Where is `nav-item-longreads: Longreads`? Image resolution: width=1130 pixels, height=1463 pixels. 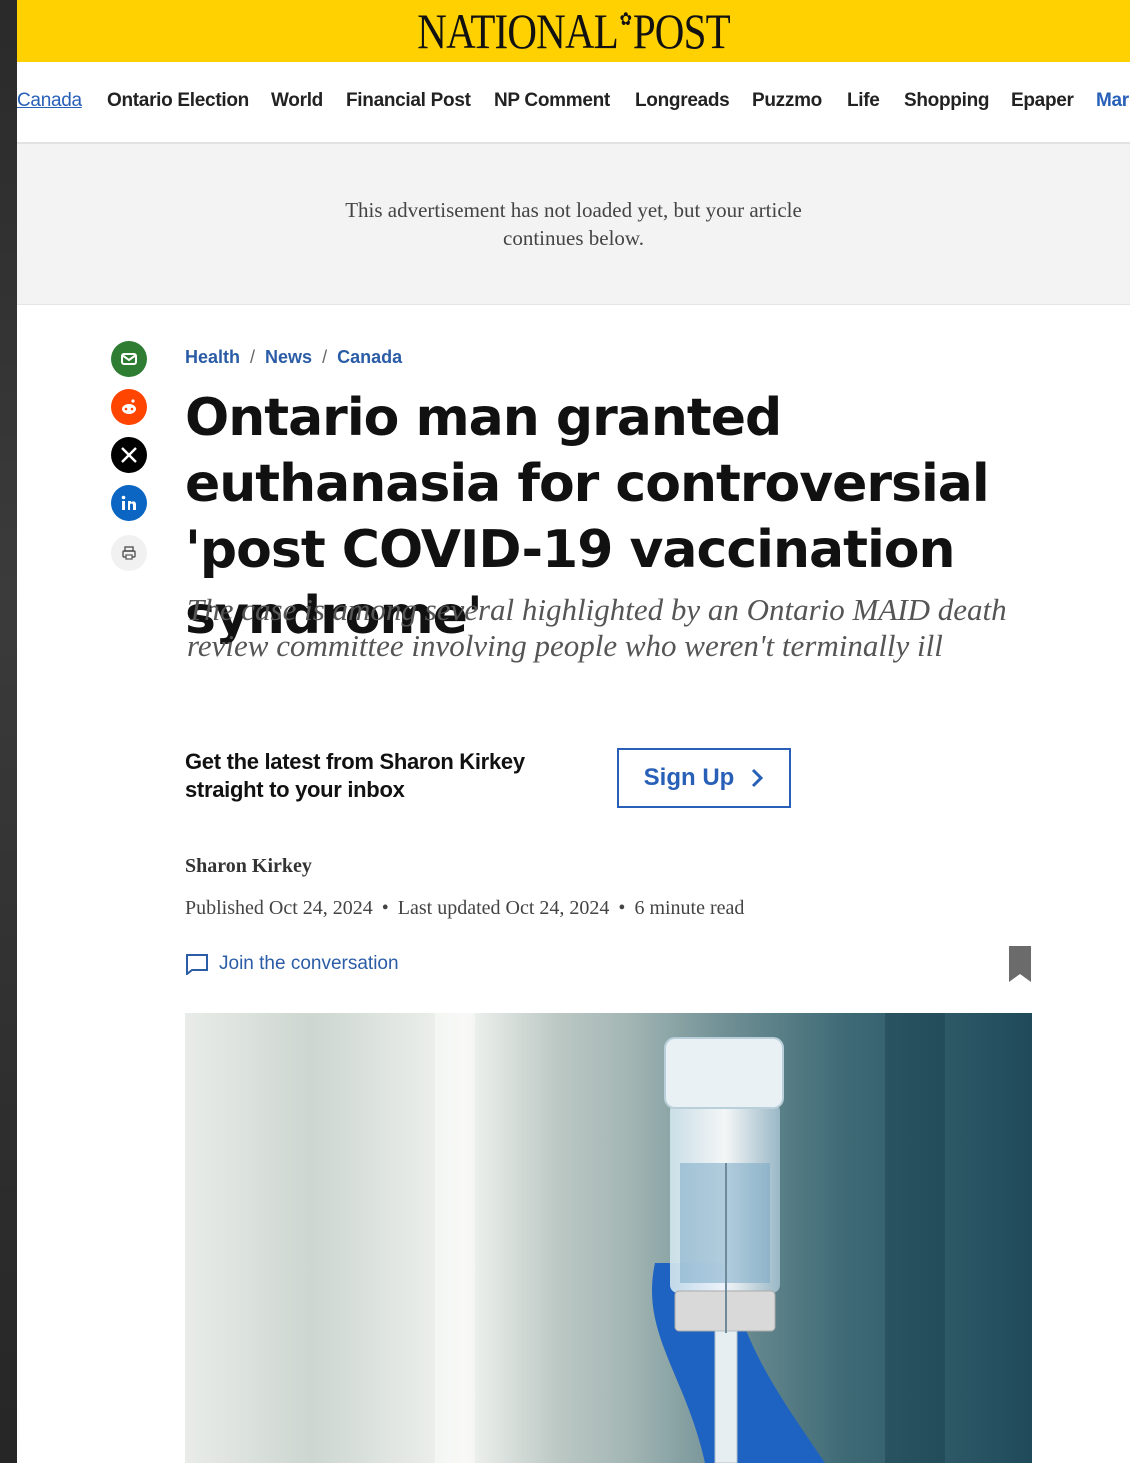 nav-item-longreads: Longreads is located at coordinates (682, 101).